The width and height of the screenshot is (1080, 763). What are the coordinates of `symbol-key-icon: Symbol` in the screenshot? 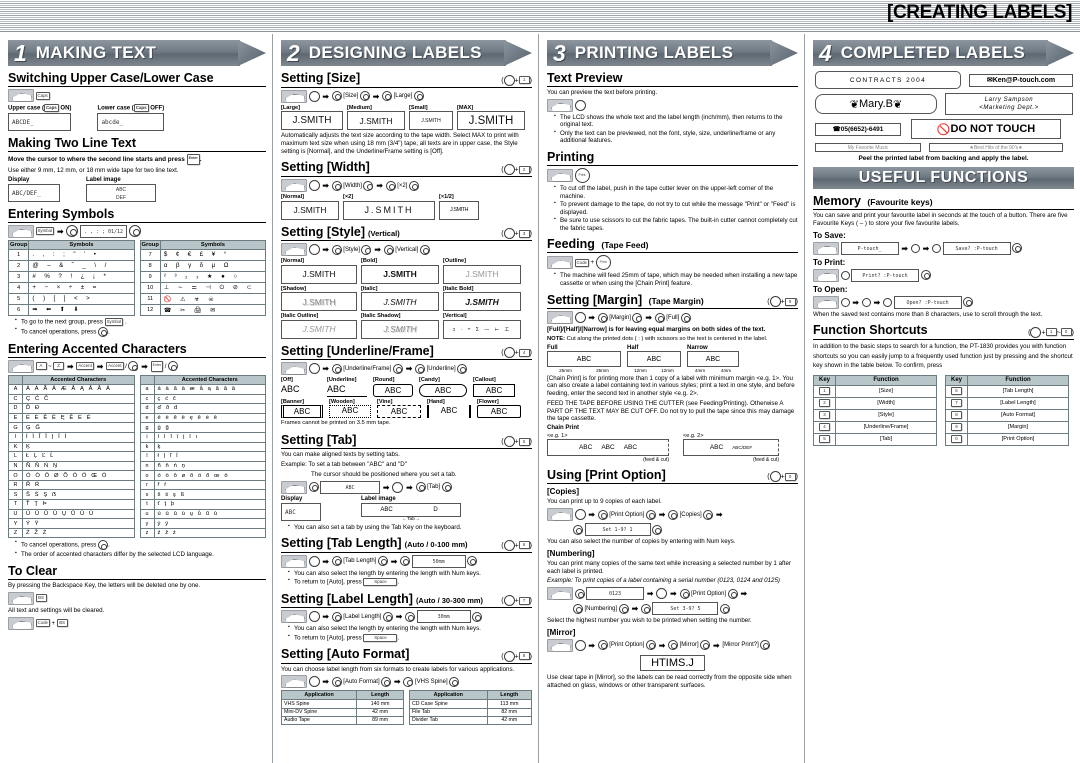 It's located at (45, 231).